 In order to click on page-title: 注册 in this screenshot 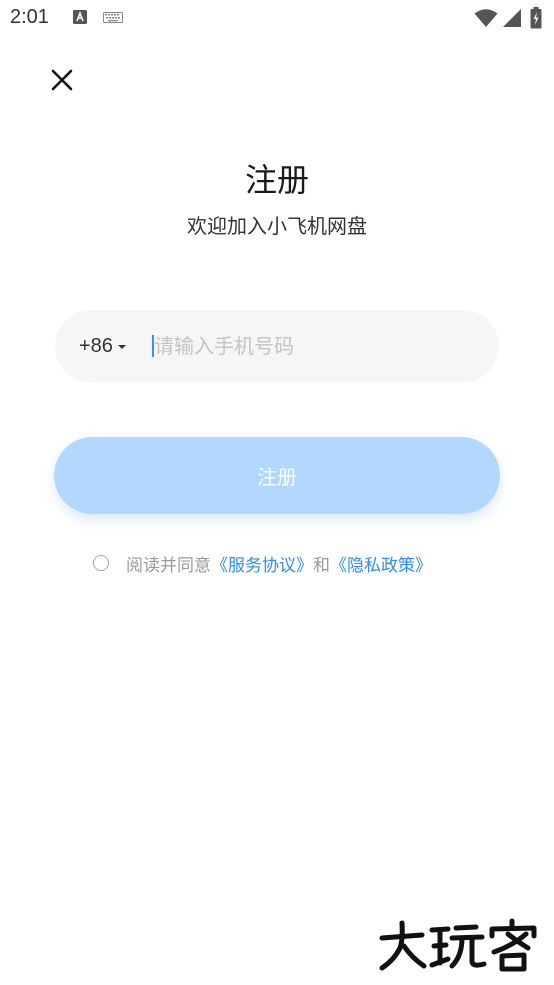, I will do `click(276, 180)`.